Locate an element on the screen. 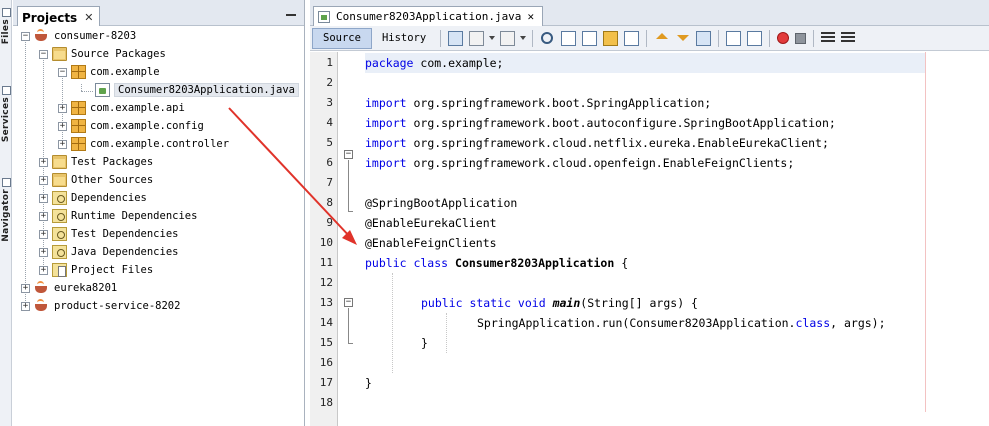 This screenshot has height=426, width=989. tree-item-test-dependencies: + Test Dependencies is located at coordinates (108, 234).